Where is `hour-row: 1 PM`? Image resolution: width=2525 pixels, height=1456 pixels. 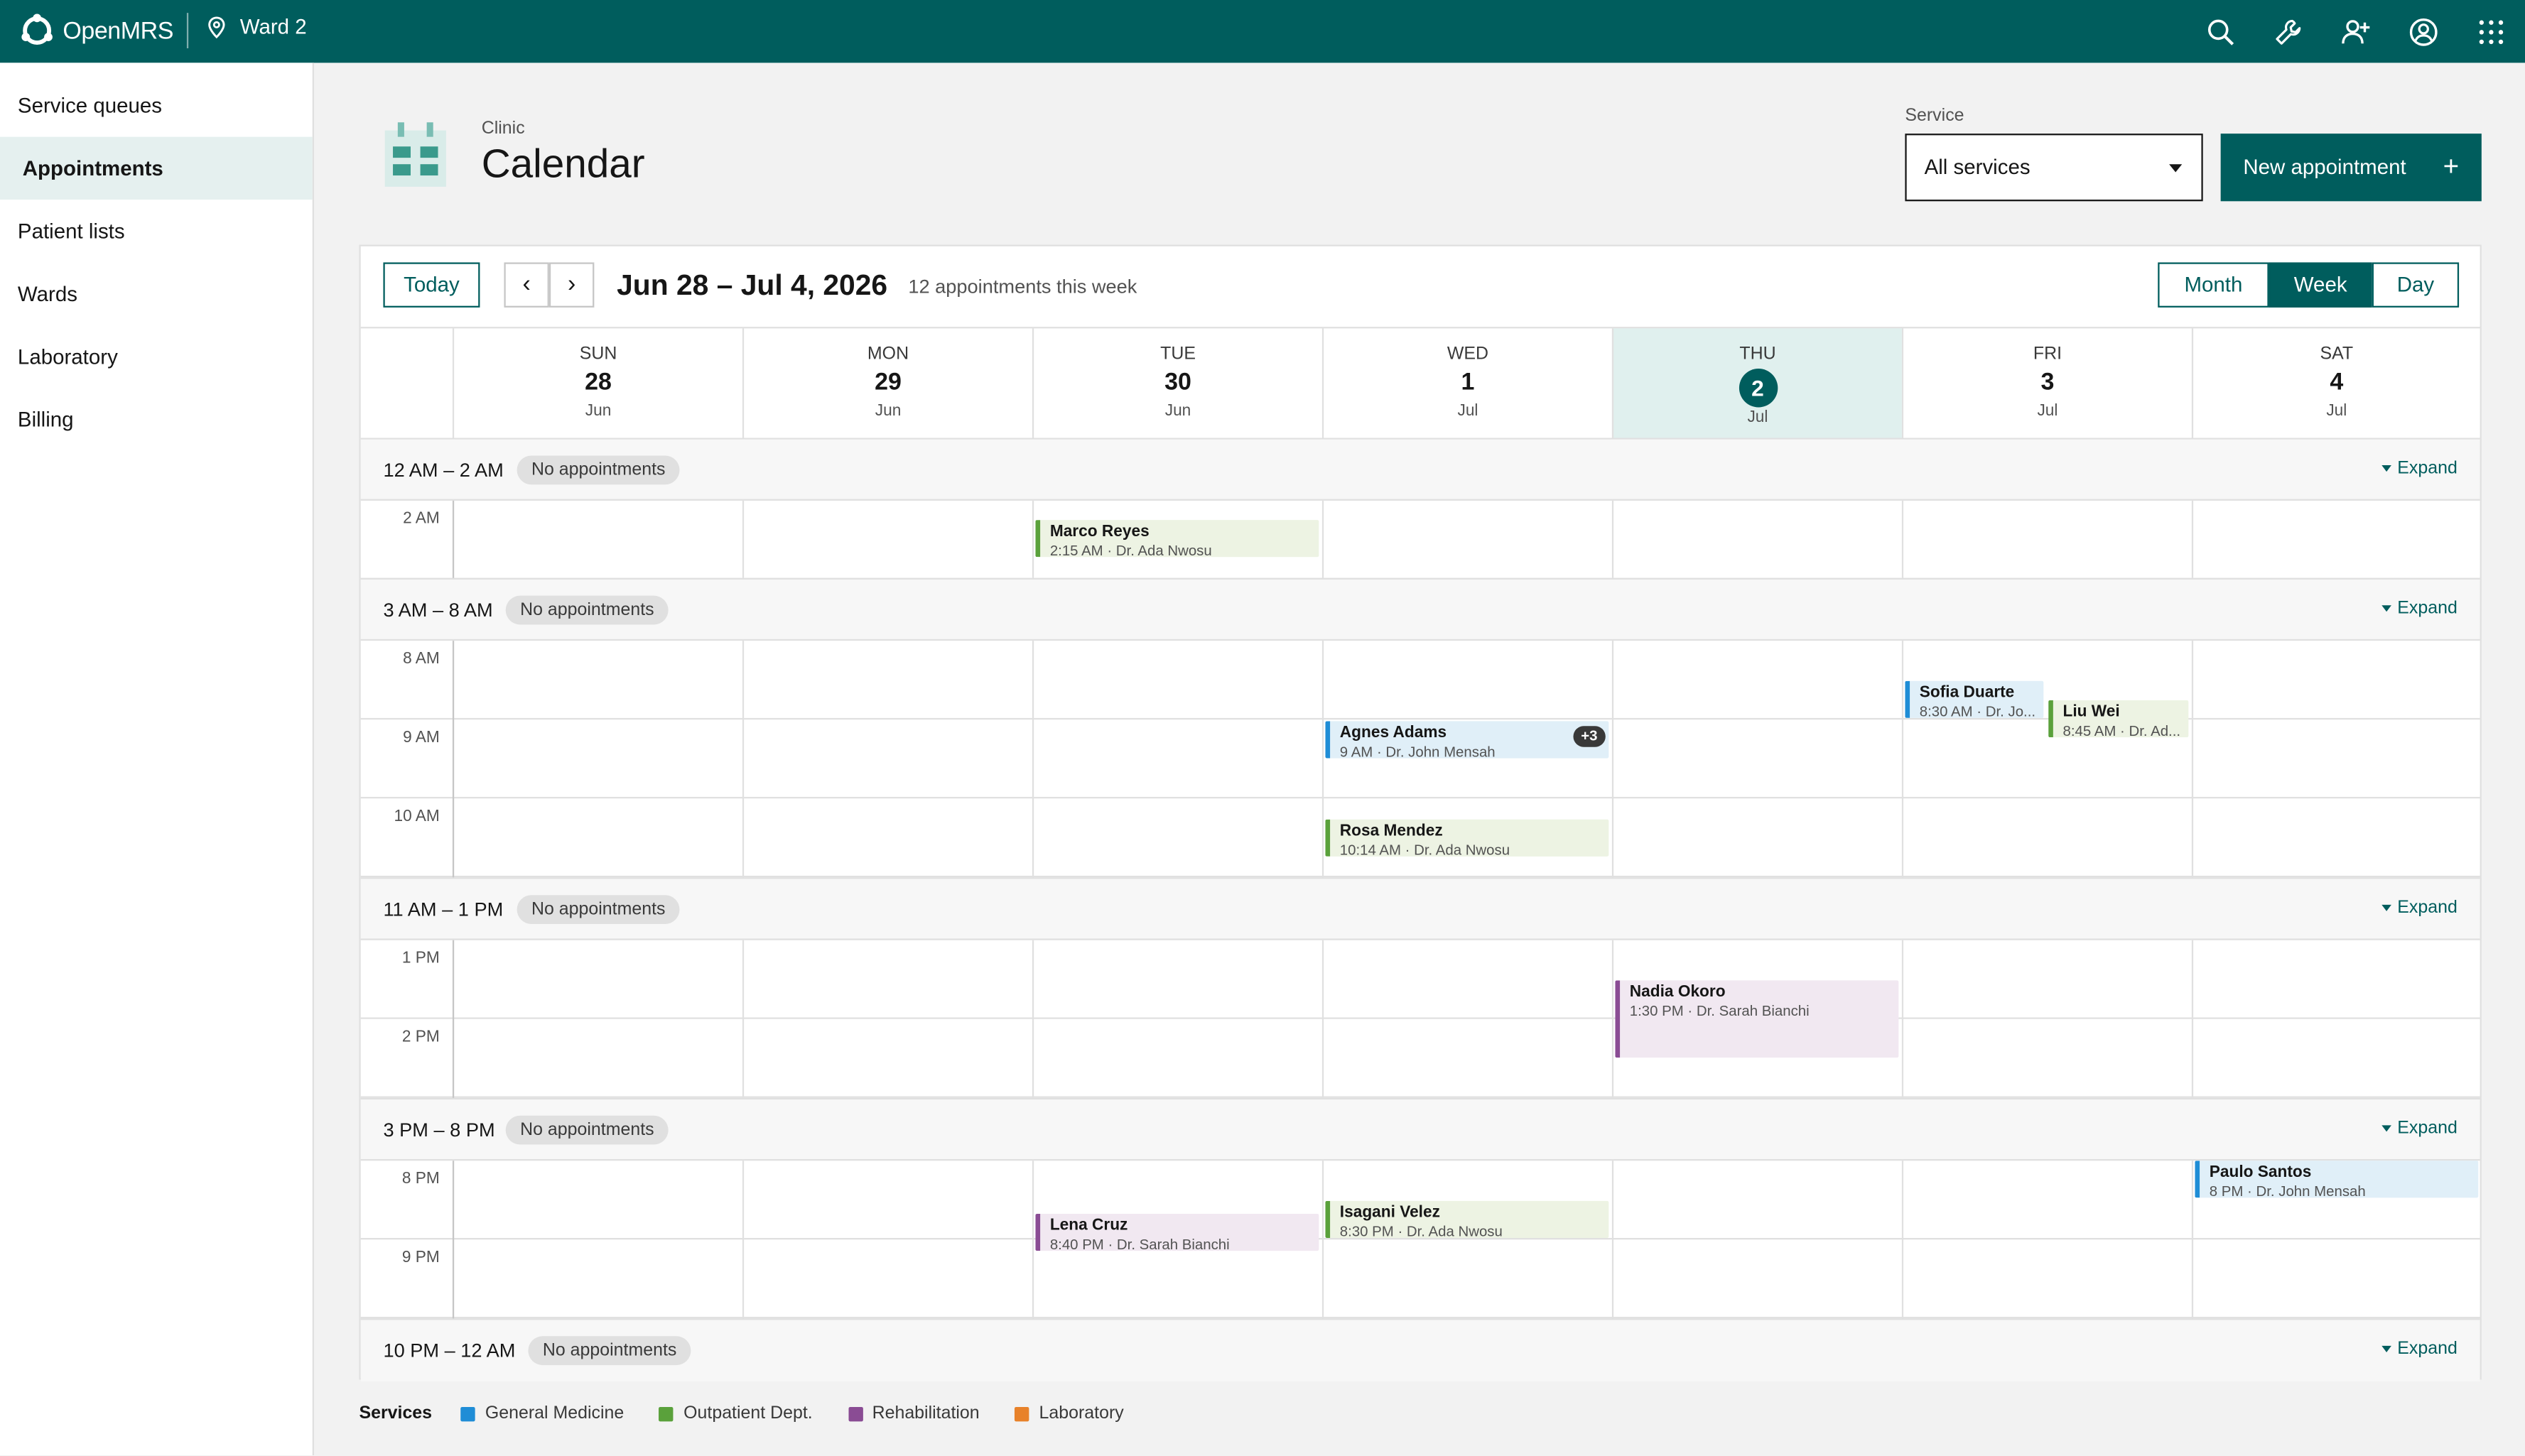
hour-row: 1 PM is located at coordinates (1420, 979).